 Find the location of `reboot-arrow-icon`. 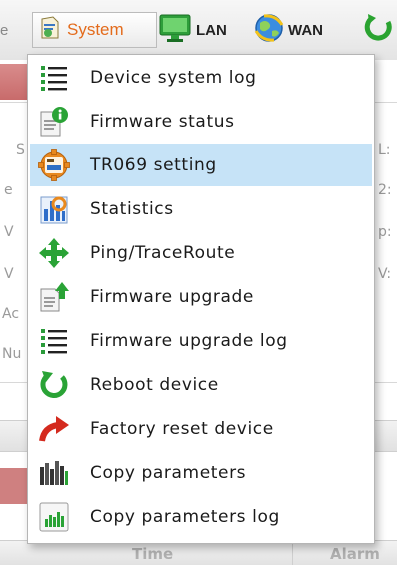

reboot-arrow-icon is located at coordinates (54, 385).